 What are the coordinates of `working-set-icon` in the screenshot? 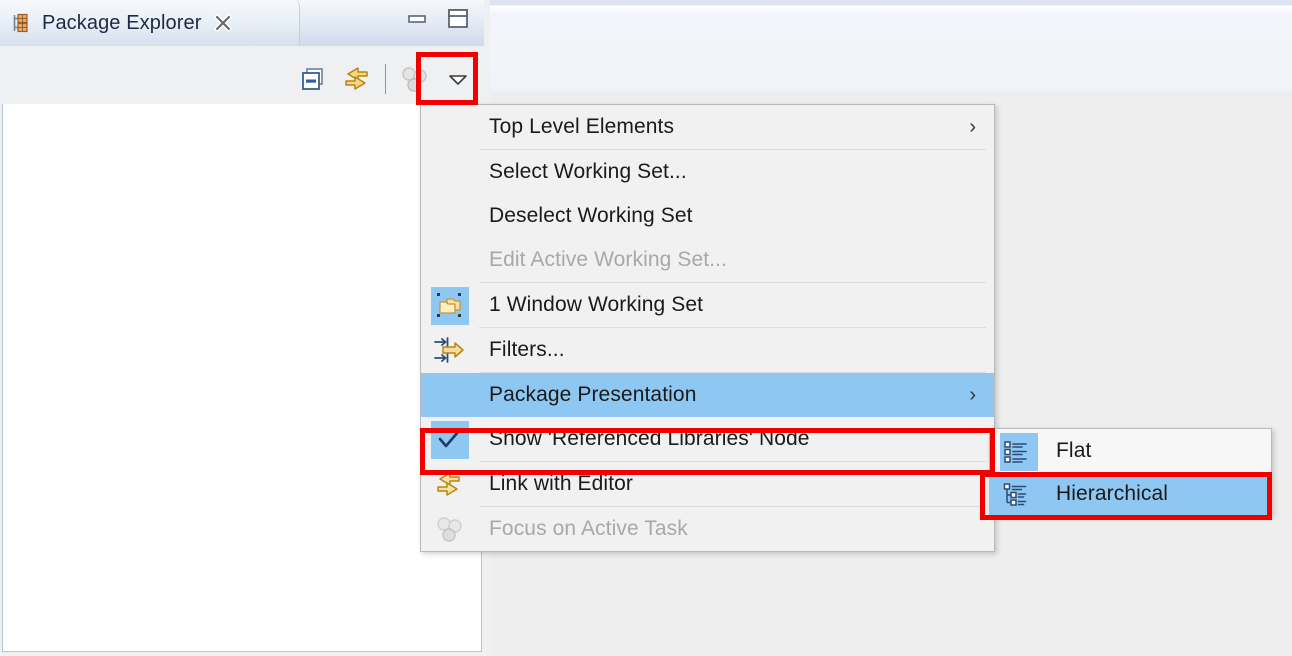 It's located at (449, 305).